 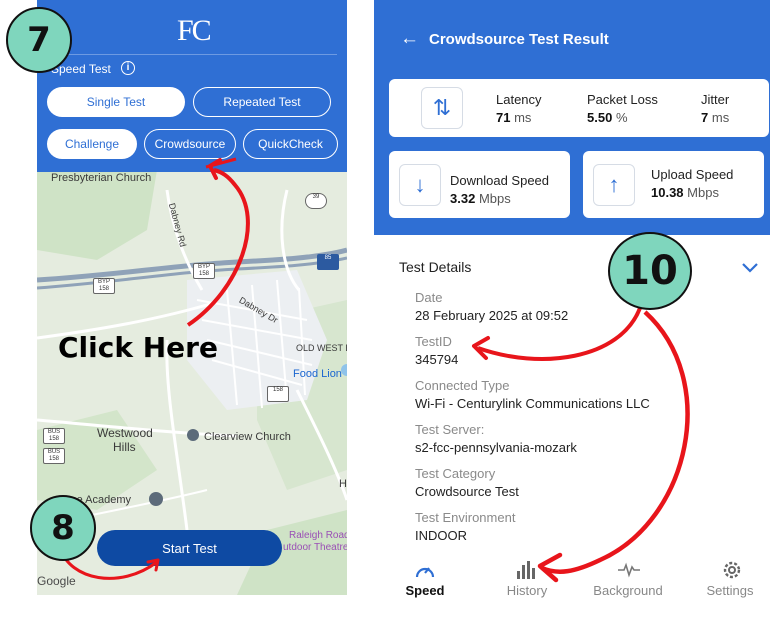 I want to click on step-7-badge: 7, so click(x=39, y=40).